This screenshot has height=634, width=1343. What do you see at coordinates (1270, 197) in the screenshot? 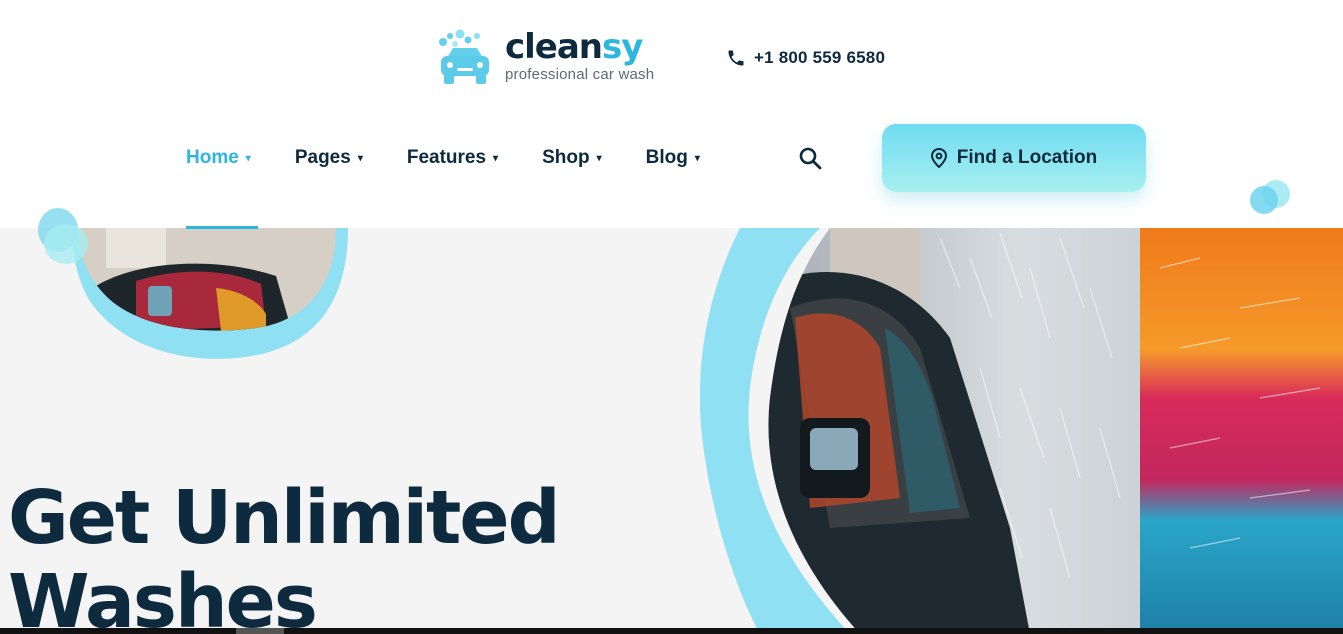
I see `decorative-bubble` at bounding box center [1270, 197].